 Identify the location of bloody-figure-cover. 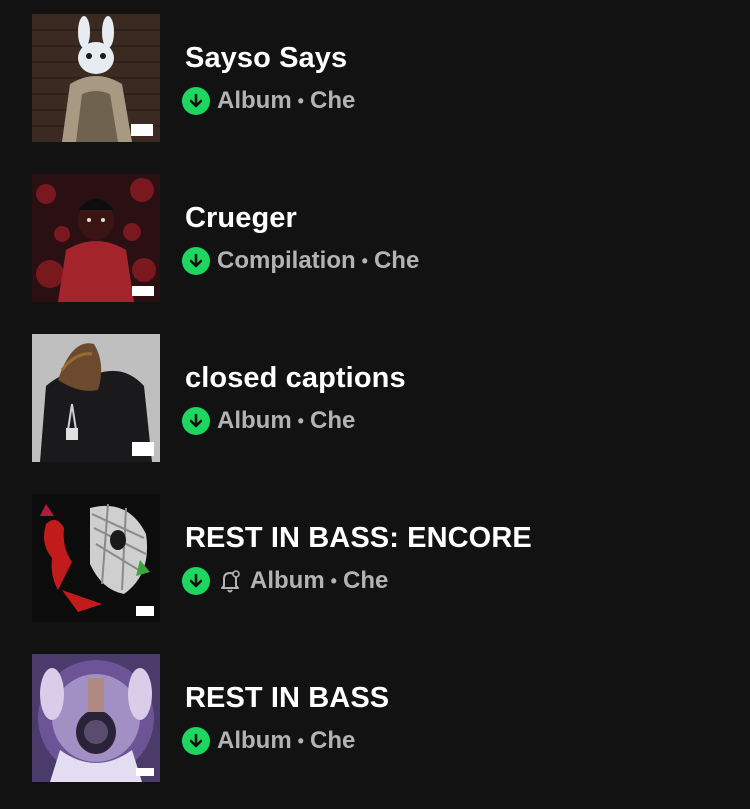
(96, 238).